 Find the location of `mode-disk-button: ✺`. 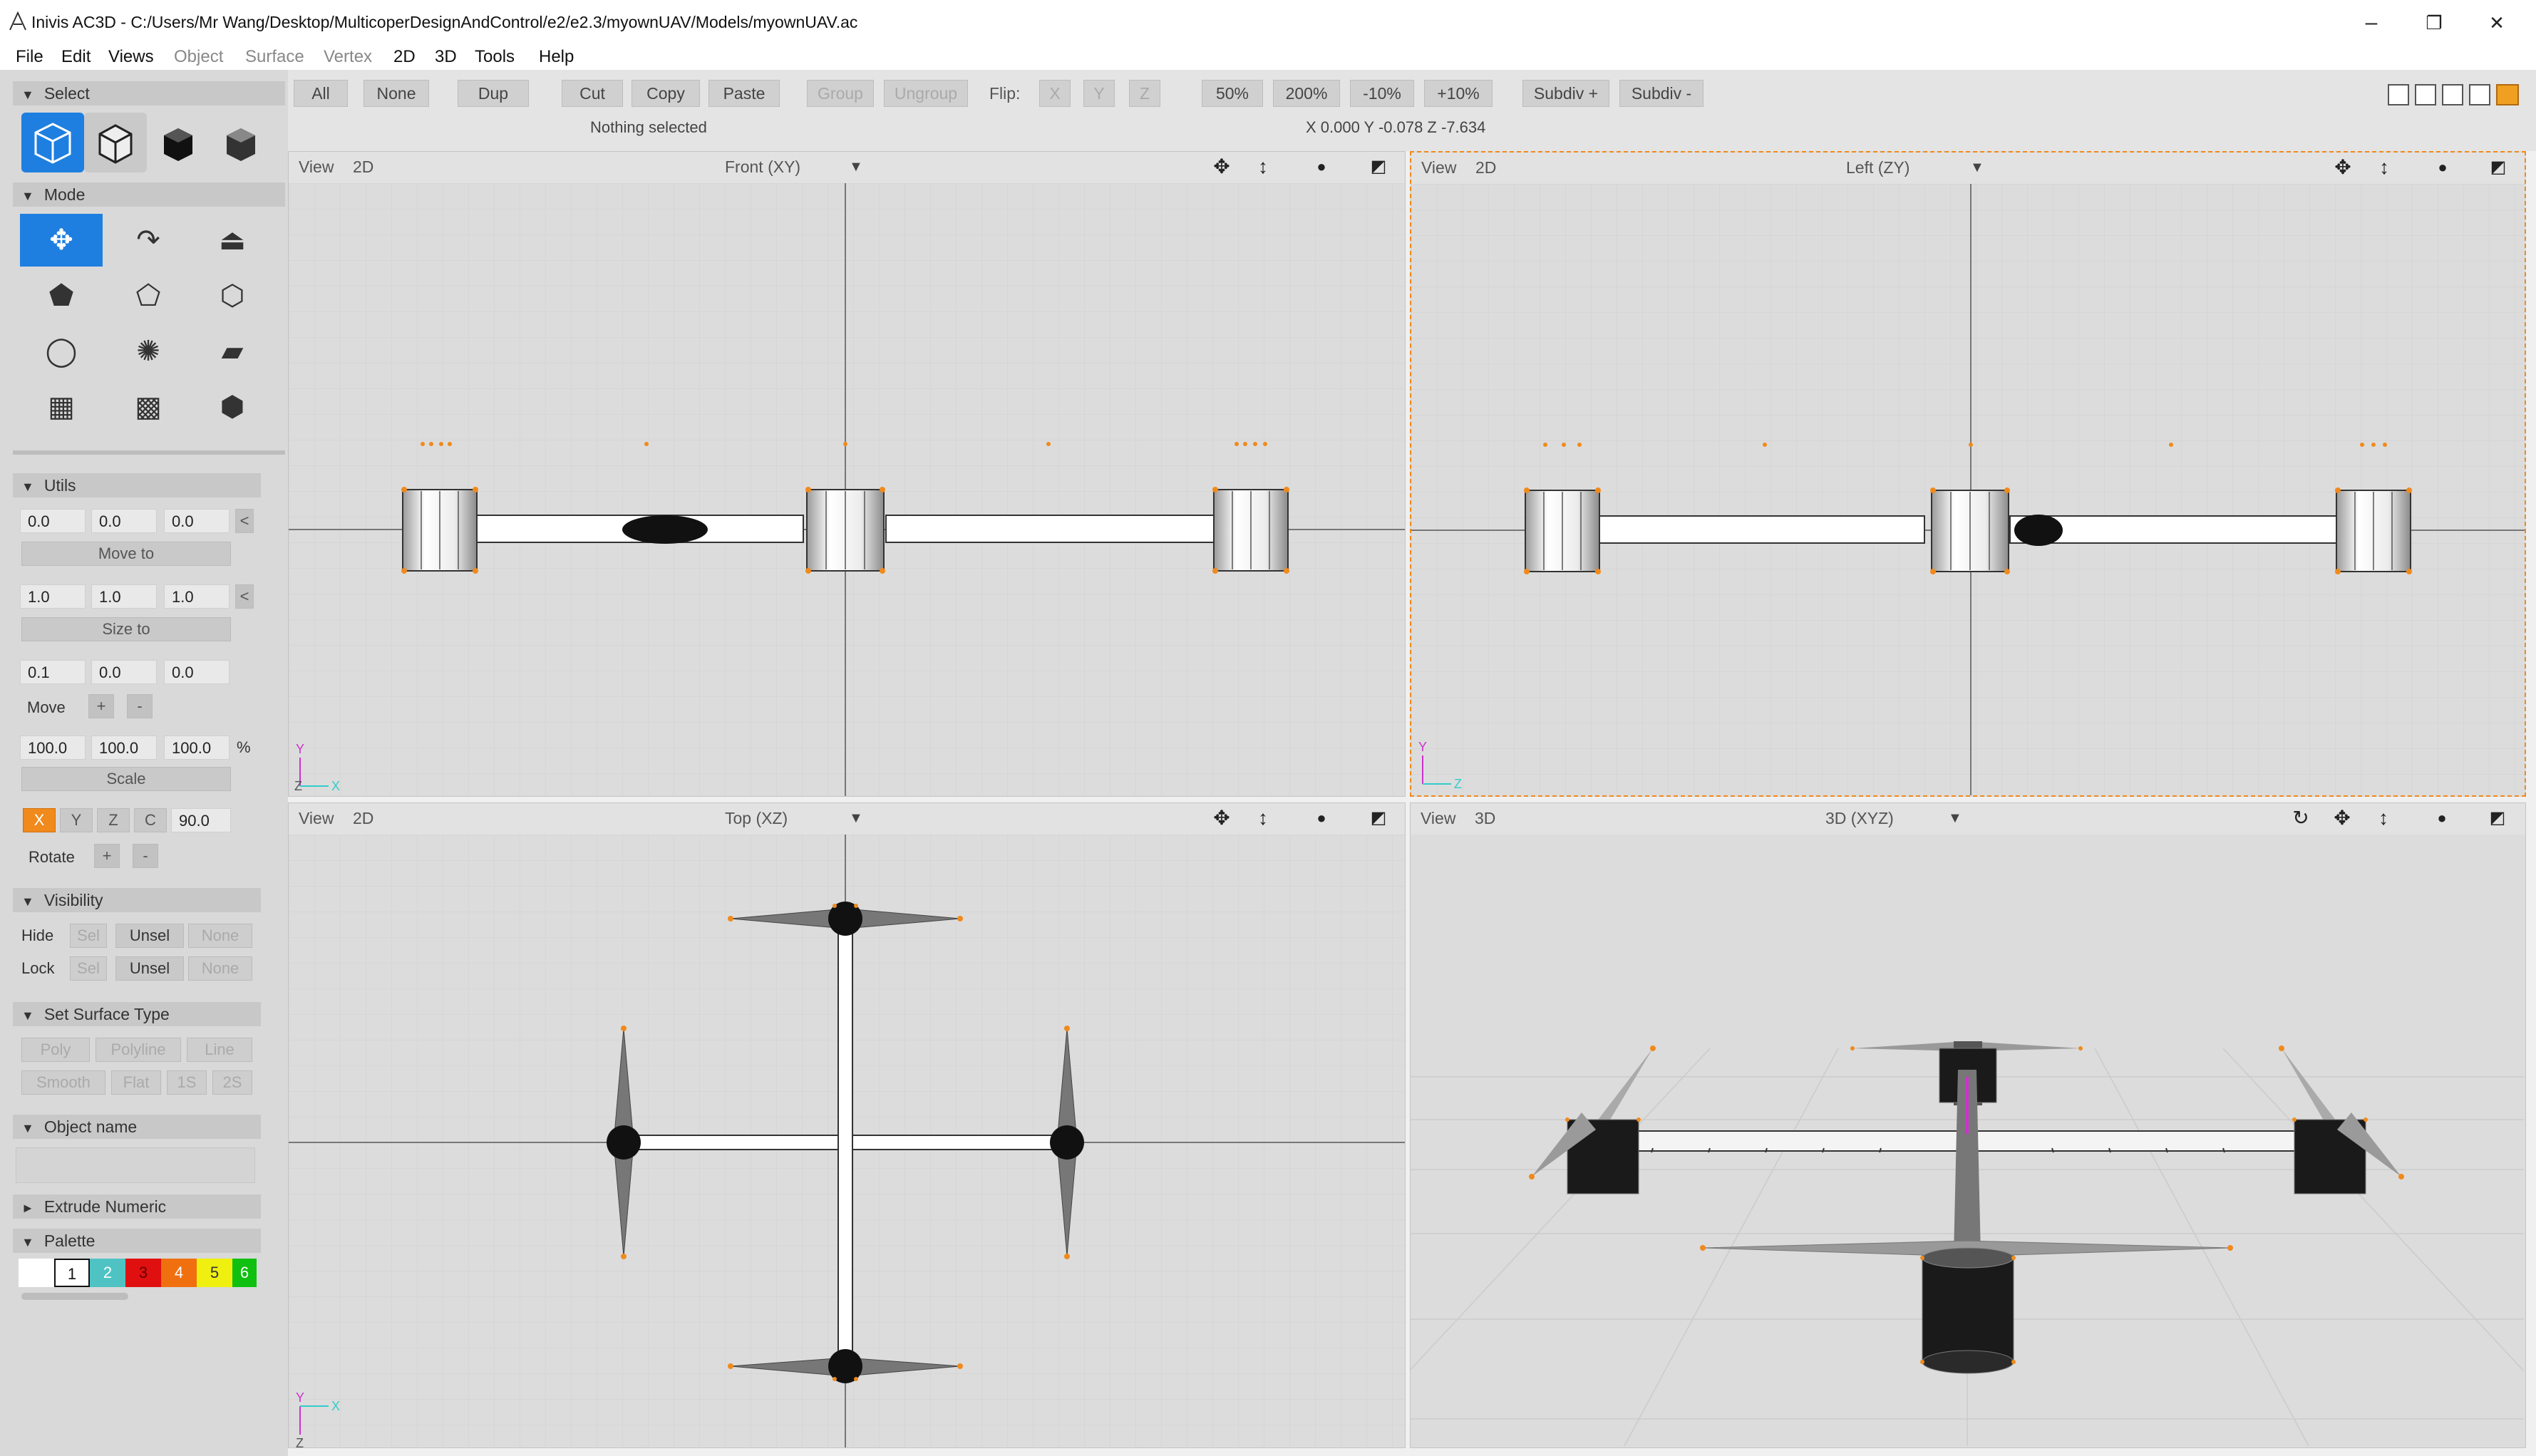

mode-disk-button: ✺ is located at coordinates (148, 351).